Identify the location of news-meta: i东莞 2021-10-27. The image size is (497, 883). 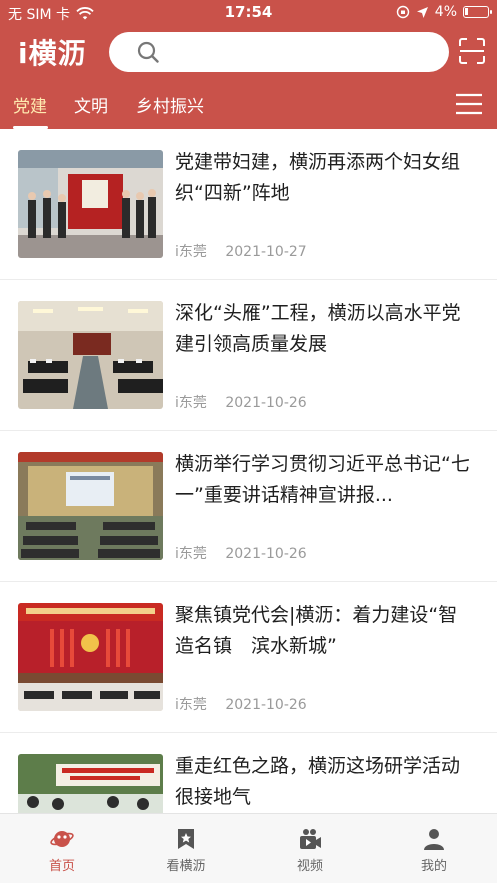
(241, 251).